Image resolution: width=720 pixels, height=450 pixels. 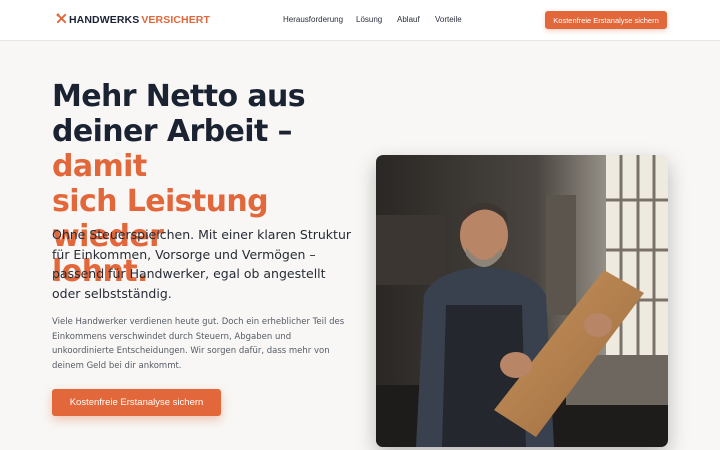 I want to click on logo-text-accent: VERSICHERT, so click(x=176, y=20).